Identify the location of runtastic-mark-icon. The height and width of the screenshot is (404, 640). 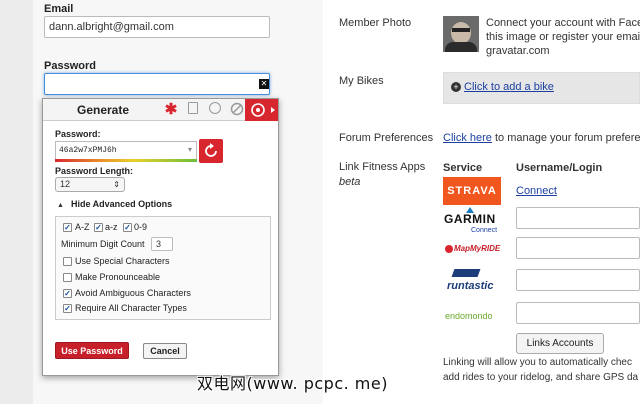
(466, 273).